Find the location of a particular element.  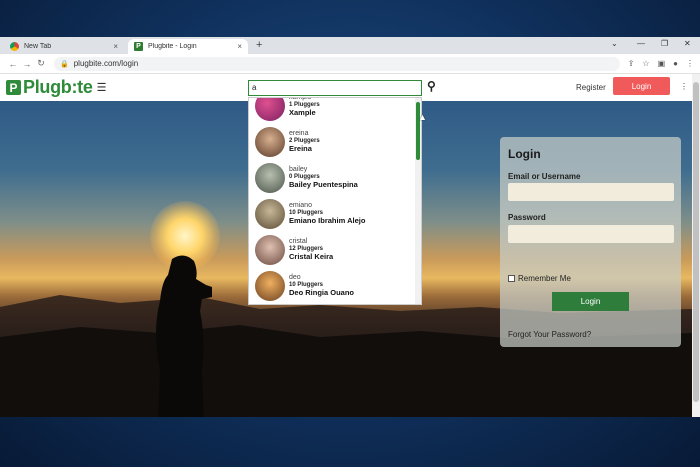

result-name: Deo Ringia Ouano is located at coordinates (322, 293).